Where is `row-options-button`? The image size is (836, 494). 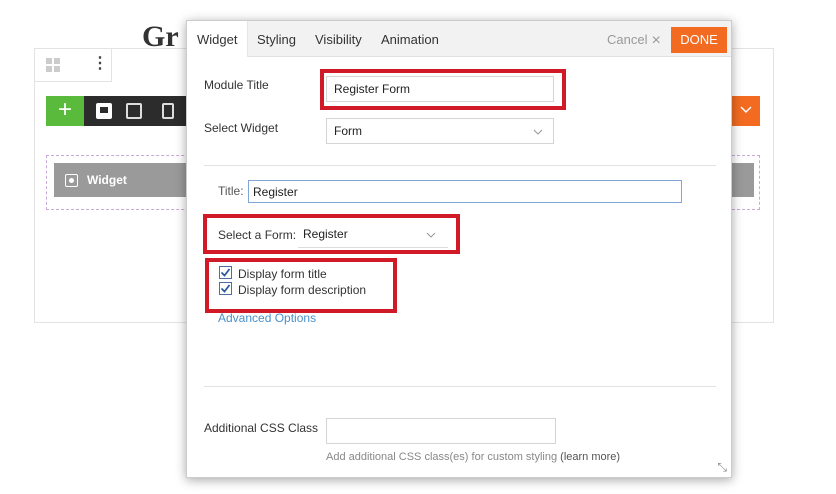 row-options-button is located at coordinates (746, 111).